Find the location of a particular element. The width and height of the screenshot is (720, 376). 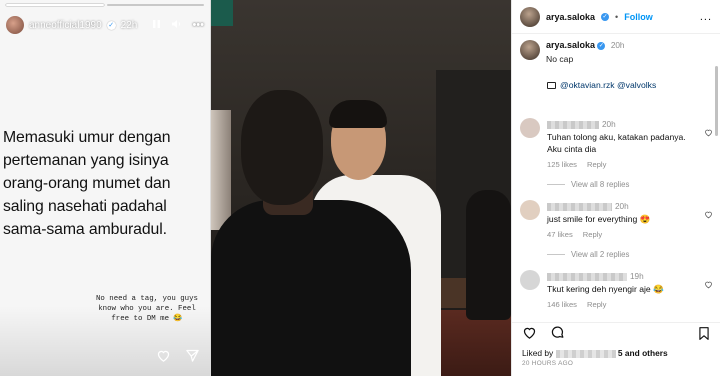

liked-by: Liked by 5 and others is located at coordinates (595, 353).